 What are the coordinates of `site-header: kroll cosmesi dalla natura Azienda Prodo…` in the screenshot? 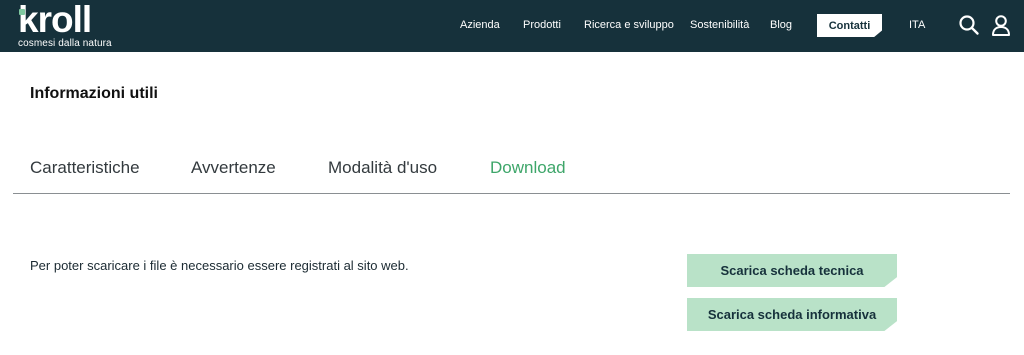 It's located at (512, 26).